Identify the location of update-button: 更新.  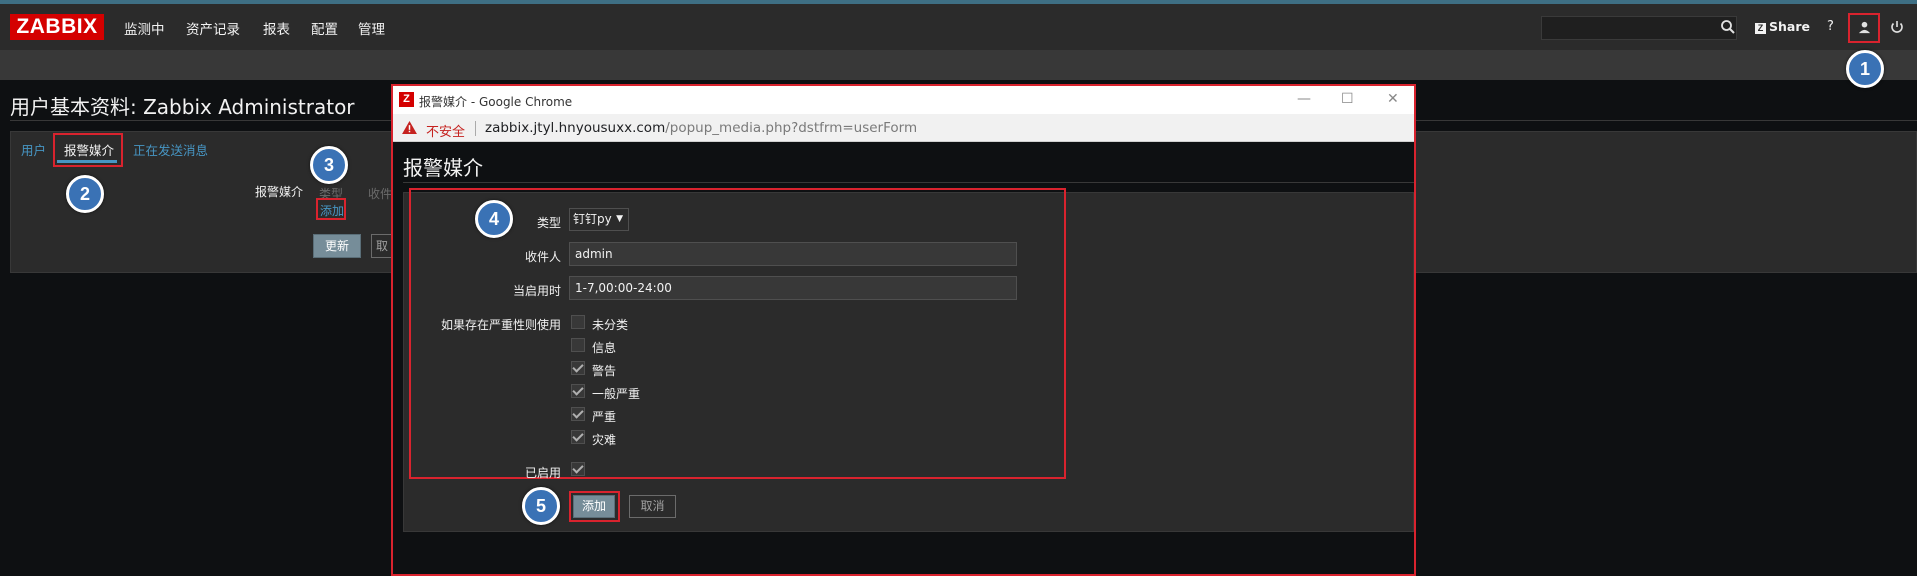
(337, 246).